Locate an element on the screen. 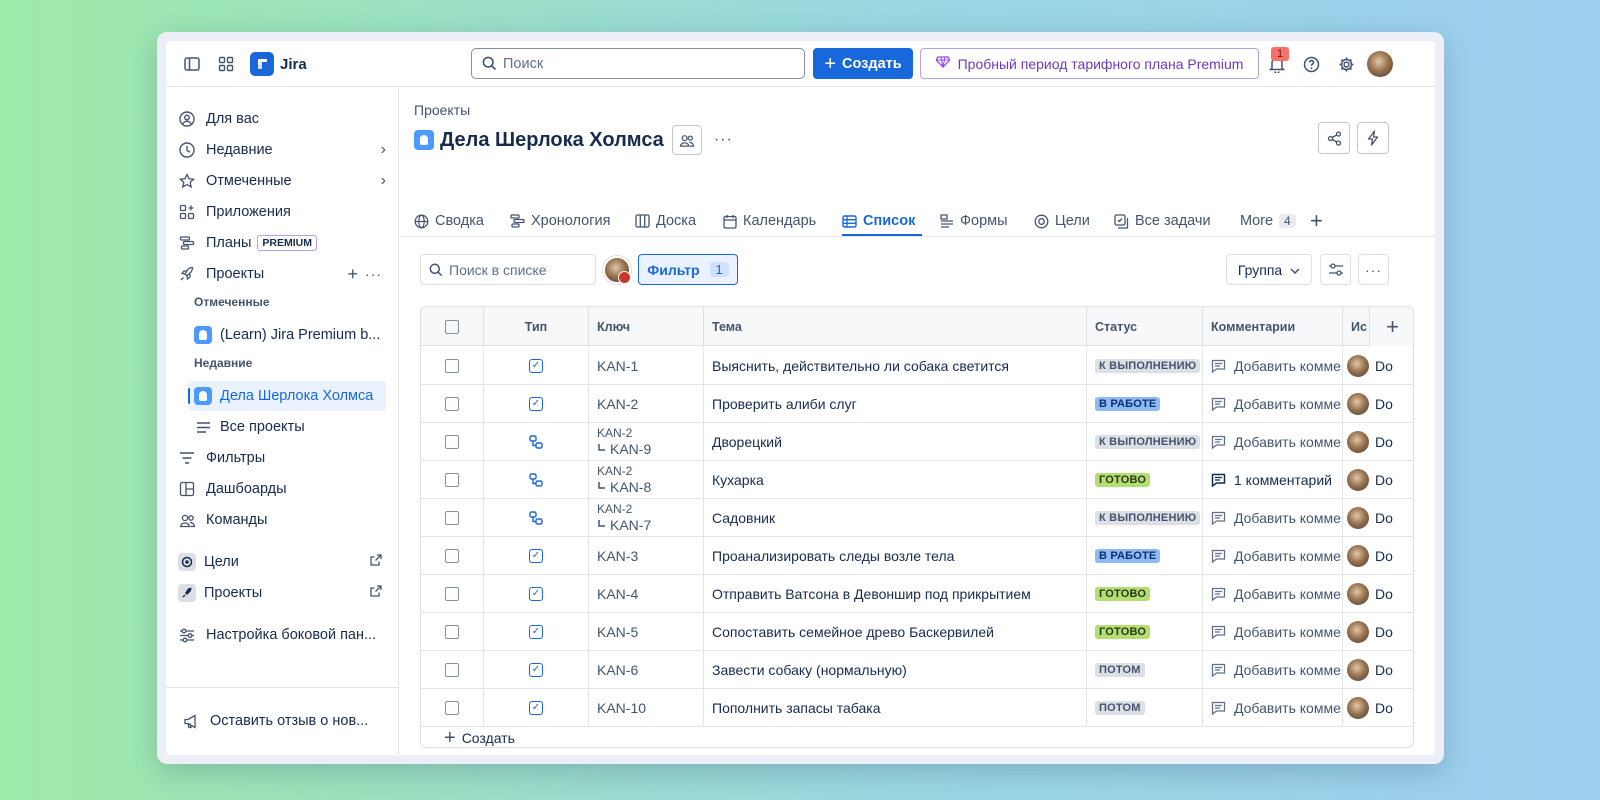 This screenshot has height=800, width=1600. help-icon is located at coordinates (1311, 64).